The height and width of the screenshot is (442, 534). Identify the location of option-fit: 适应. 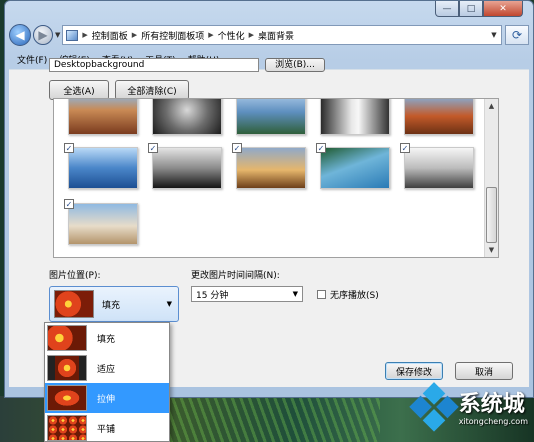
(107, 368).